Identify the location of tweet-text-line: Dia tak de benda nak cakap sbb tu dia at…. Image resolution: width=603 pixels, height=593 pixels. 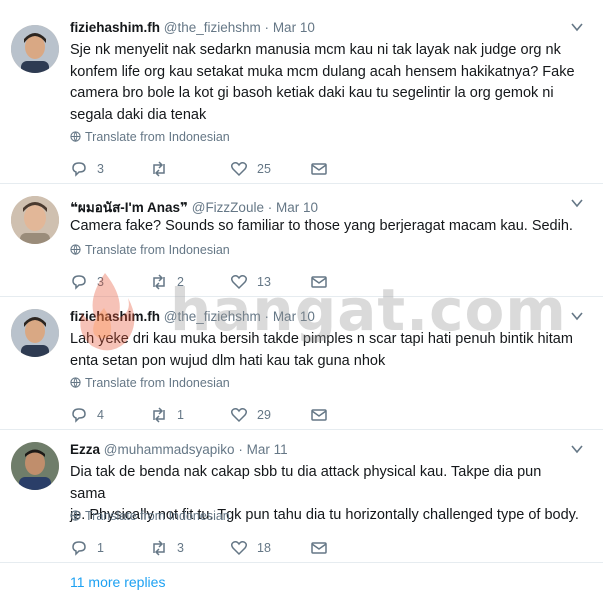
(306, 483).